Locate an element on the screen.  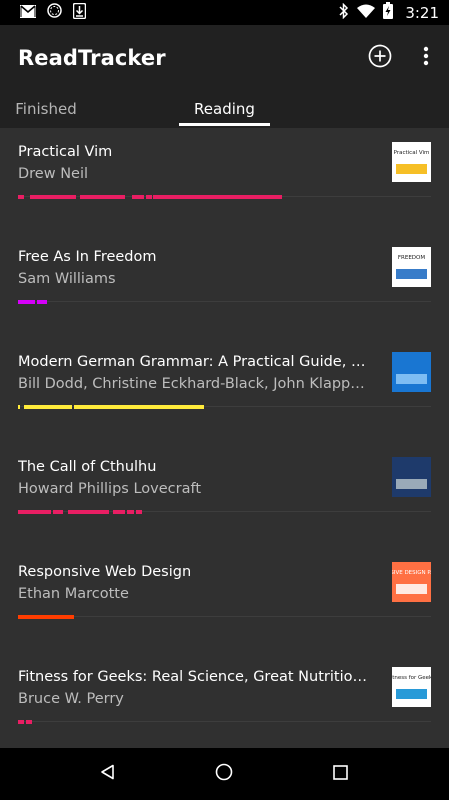
back-button is located at coordinates (108, 774).